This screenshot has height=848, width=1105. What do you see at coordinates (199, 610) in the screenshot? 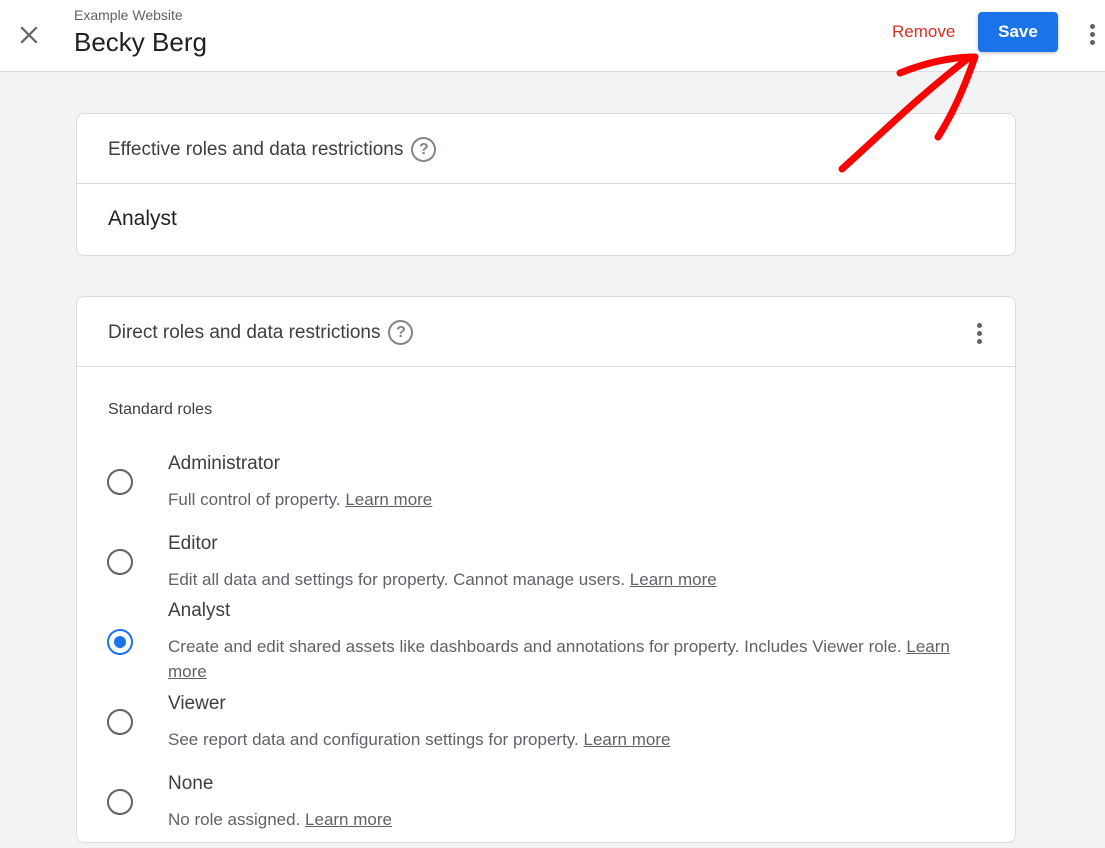
I see `role-name: Analyst` at bounding box center [199, 610].